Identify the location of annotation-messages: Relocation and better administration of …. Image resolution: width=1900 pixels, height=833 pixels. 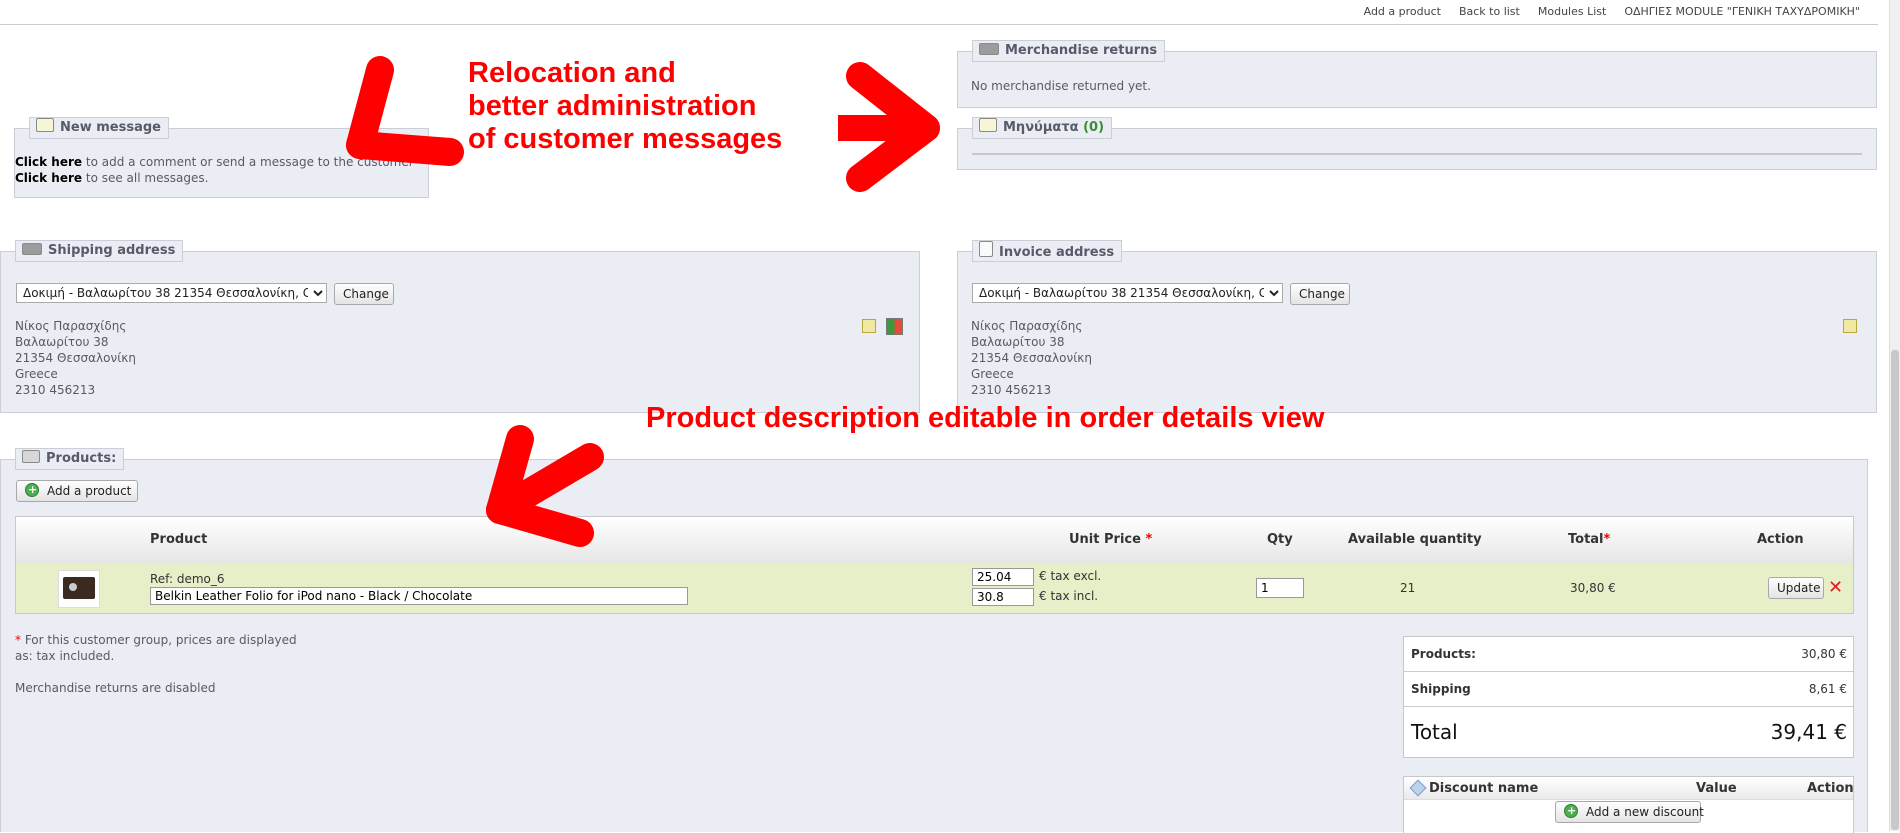
(625, 106).